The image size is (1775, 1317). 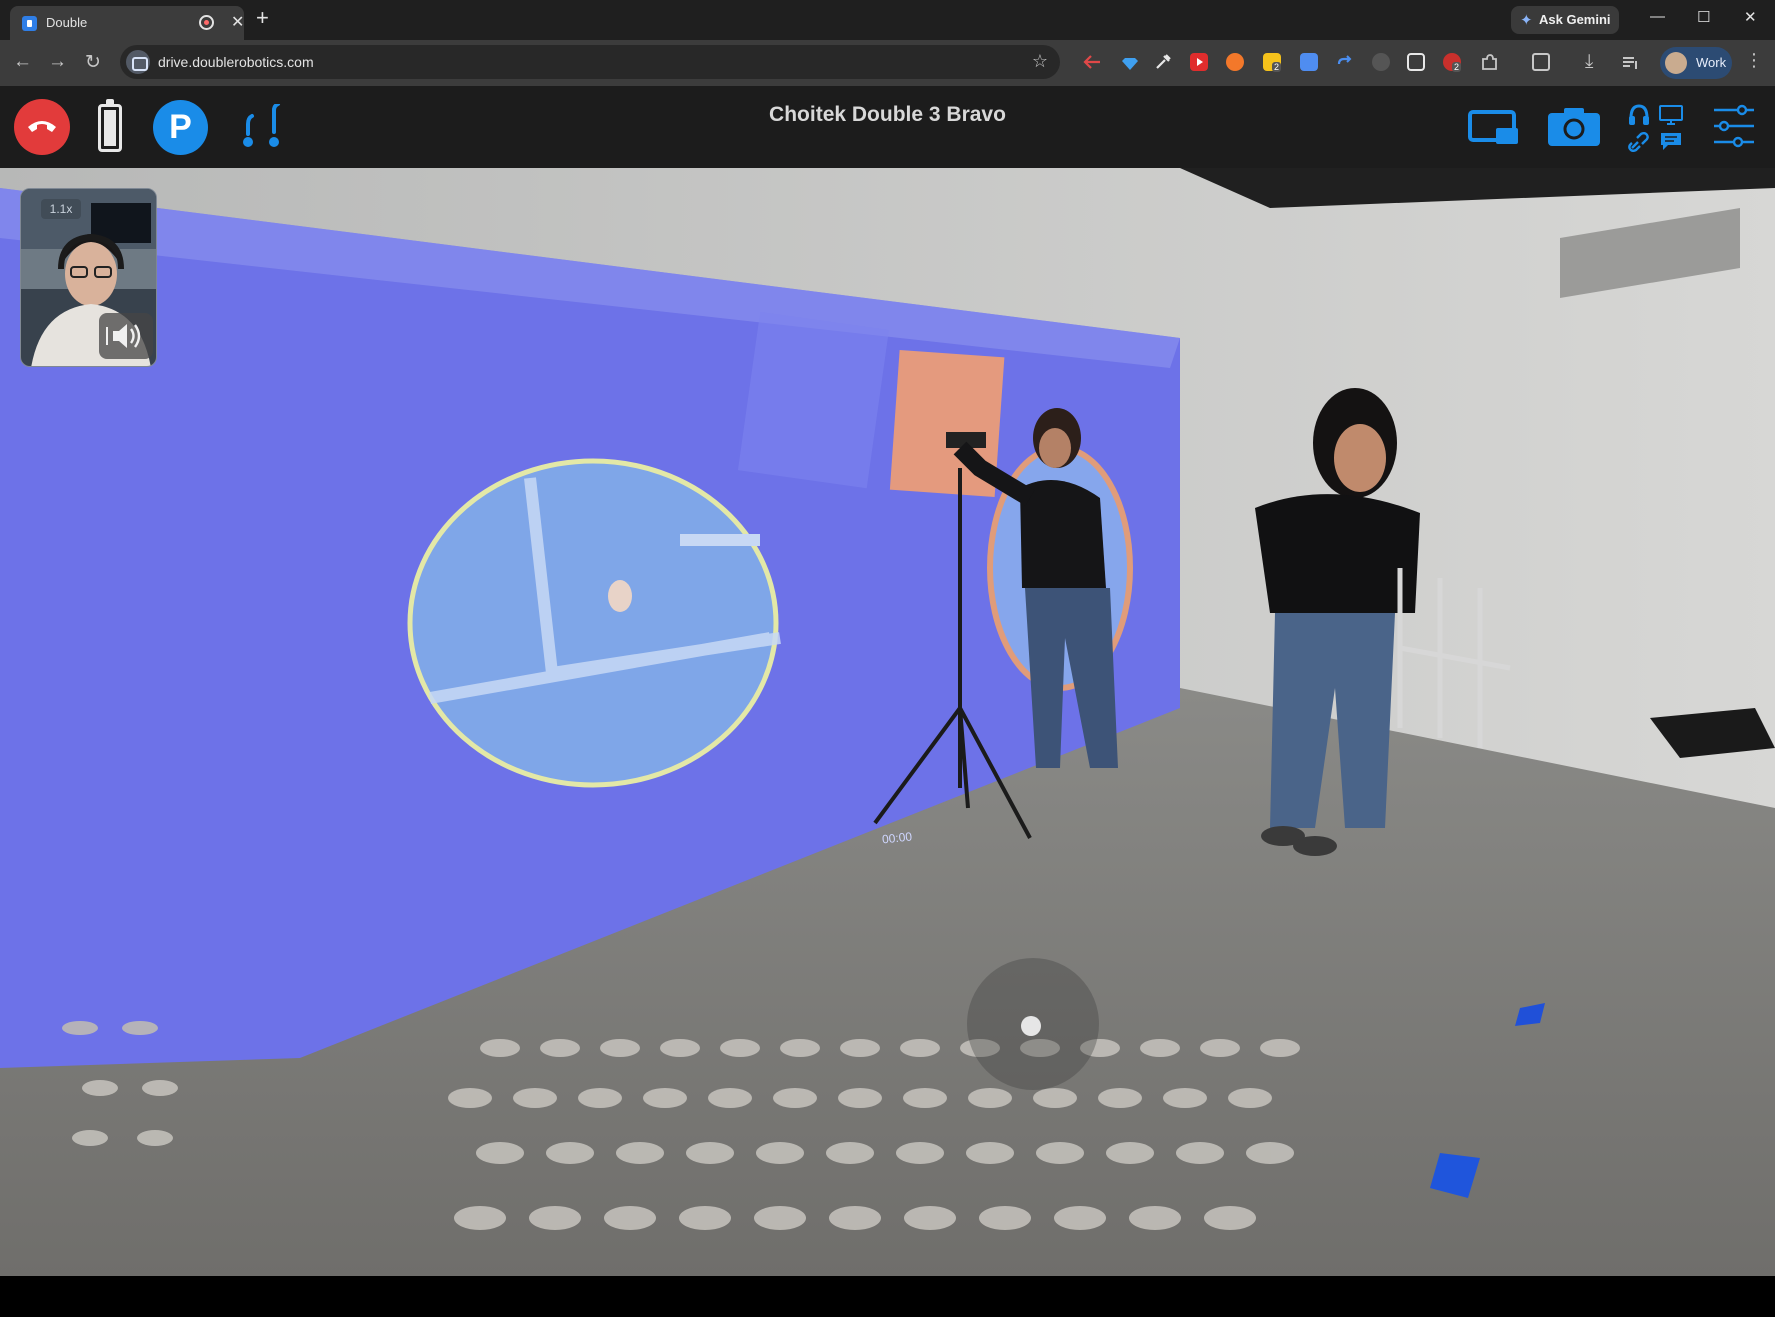 What do you see at coordinates (1657, 16) in the screenshot?
I see `minimize-button: —` at bounding box center [1657, 16].